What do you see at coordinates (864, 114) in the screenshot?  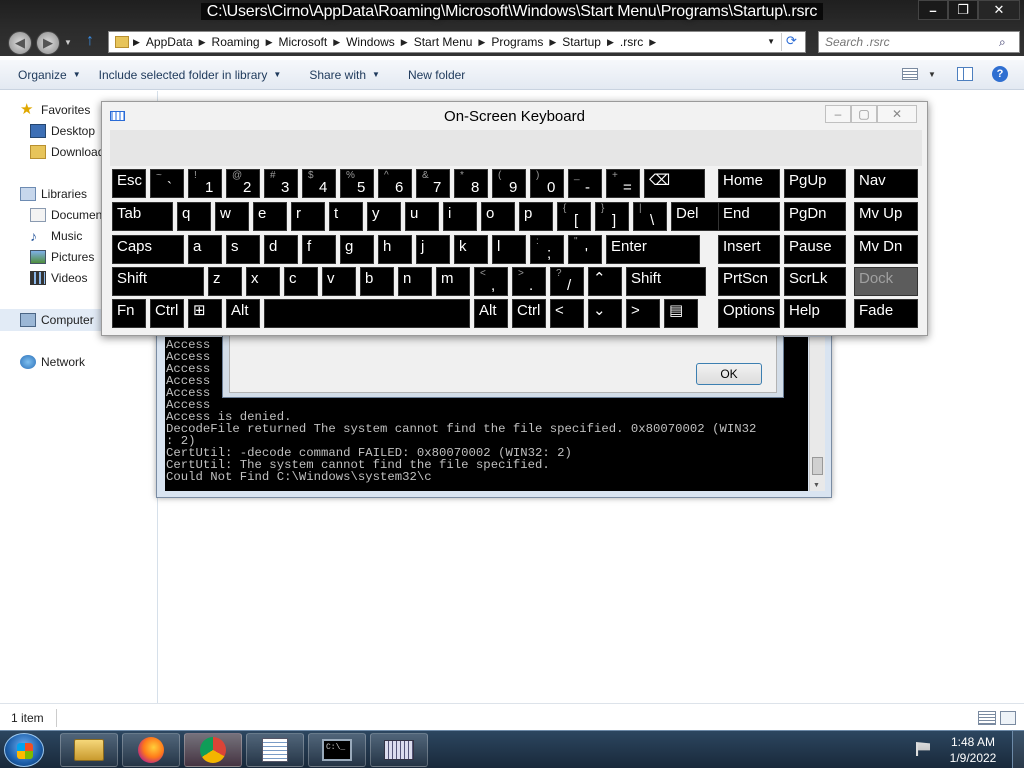 I see `osk-maximize-button: ▢` at bounding box center [864, 114].